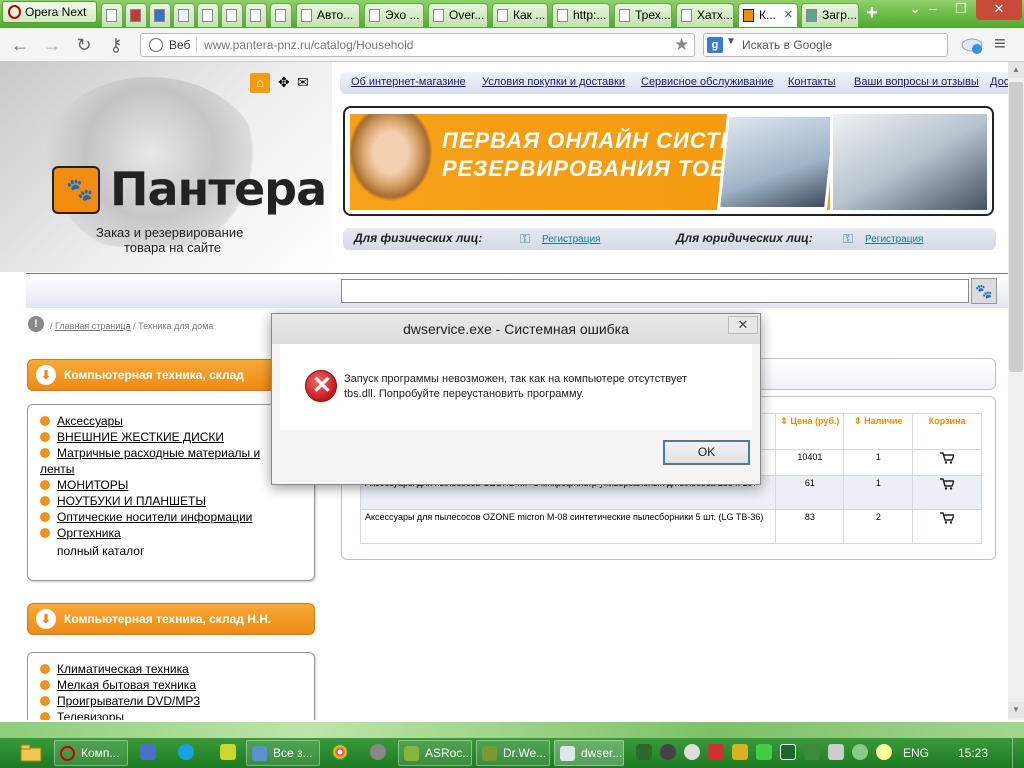 The height and width of the screenshot is (768, 1024). What do you see at coordinates (1016, 227) in the screenshot?
I see `scroll-thumb` at bounding box center [1016, 227].